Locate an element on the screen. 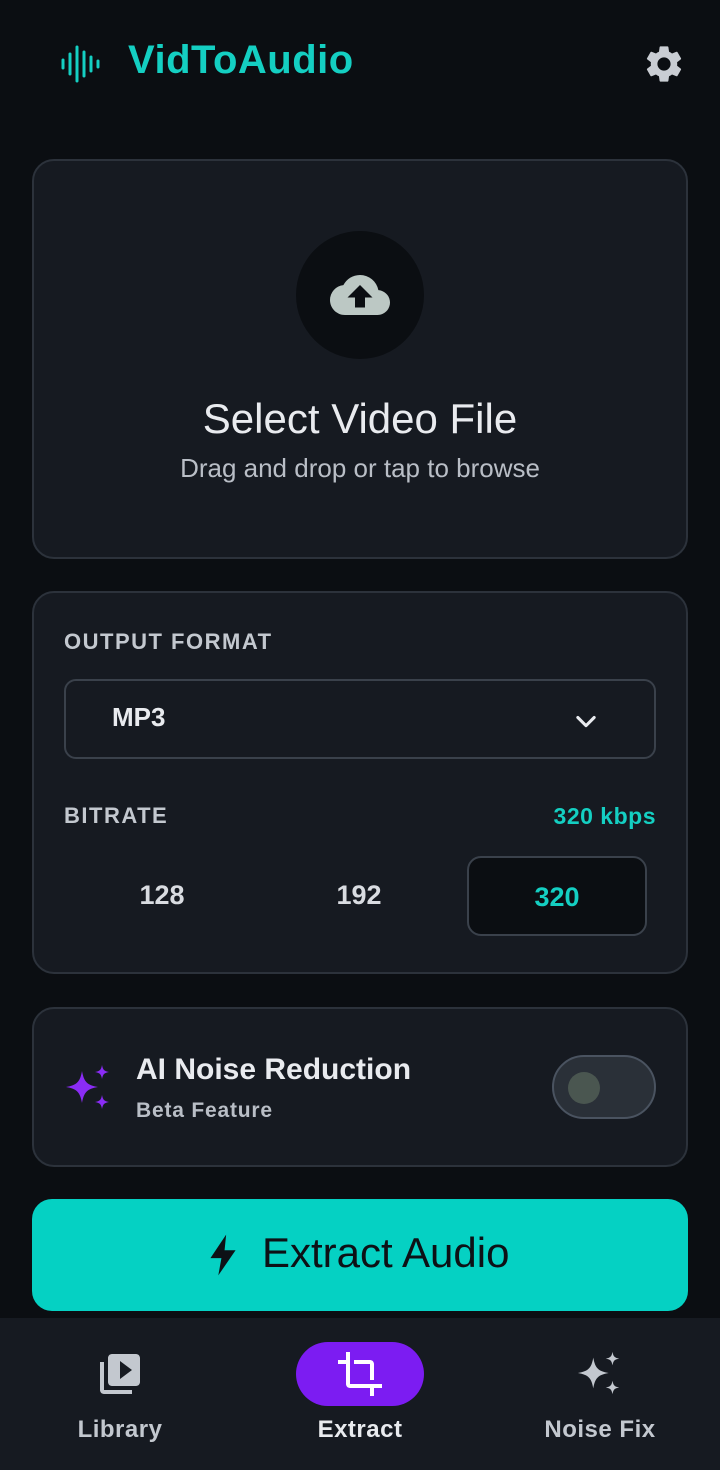 This screenshot has width=720, height=1470. bottom-navigation: Library Extract Noise Fix is located at coordinates (360, 1394).